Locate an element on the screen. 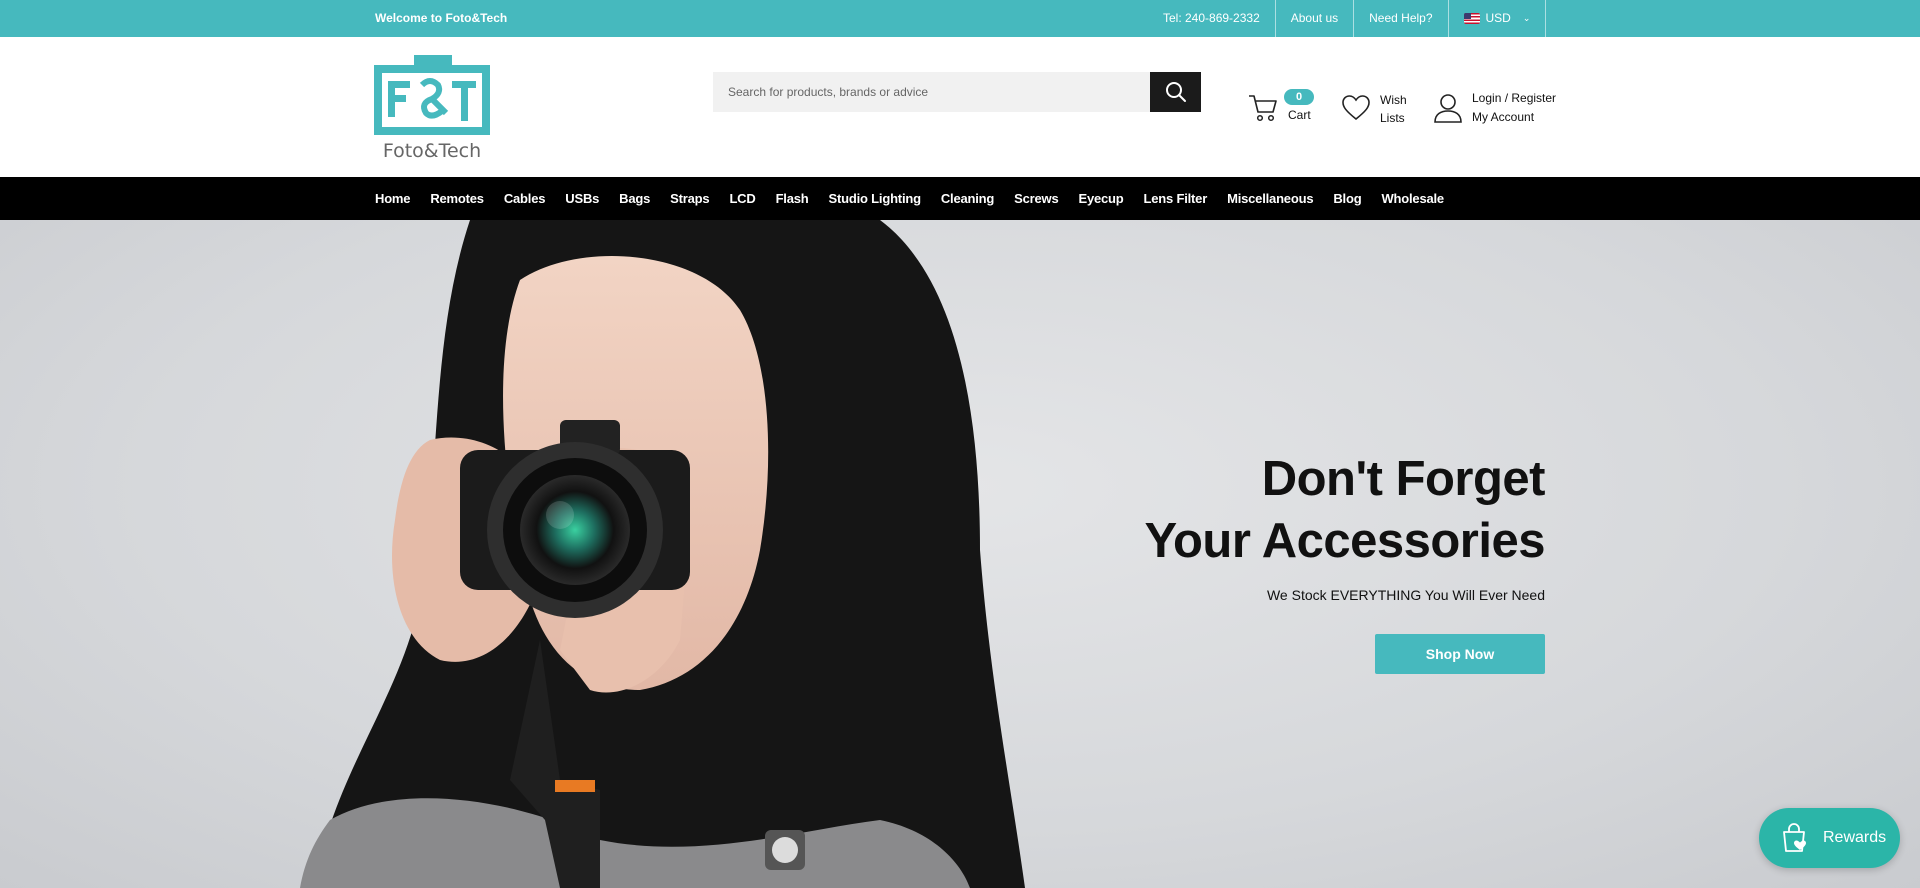 The image size is (1920, 888). site-logo: Foto&Tech is located at coordinates (432, 108).